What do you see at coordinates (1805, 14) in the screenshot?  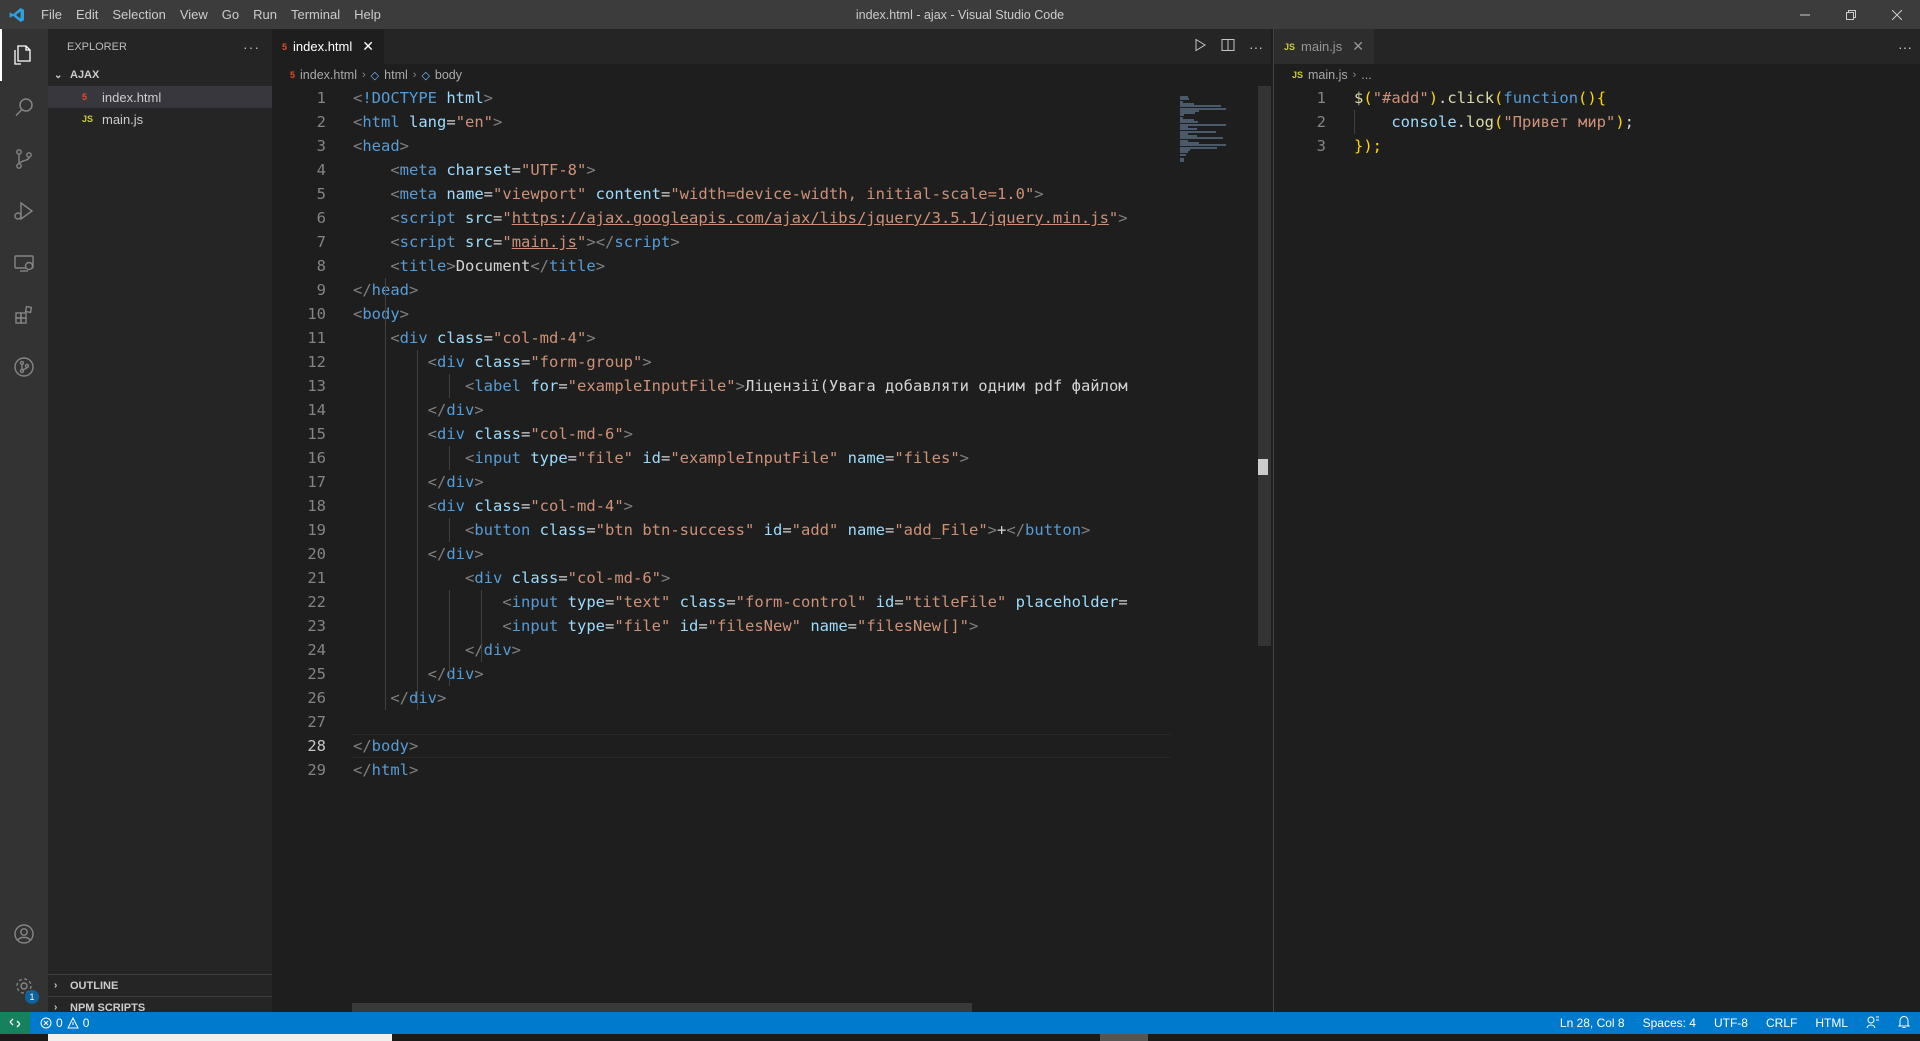 I see `minimize-icon` at bounding box center [1805, 14].